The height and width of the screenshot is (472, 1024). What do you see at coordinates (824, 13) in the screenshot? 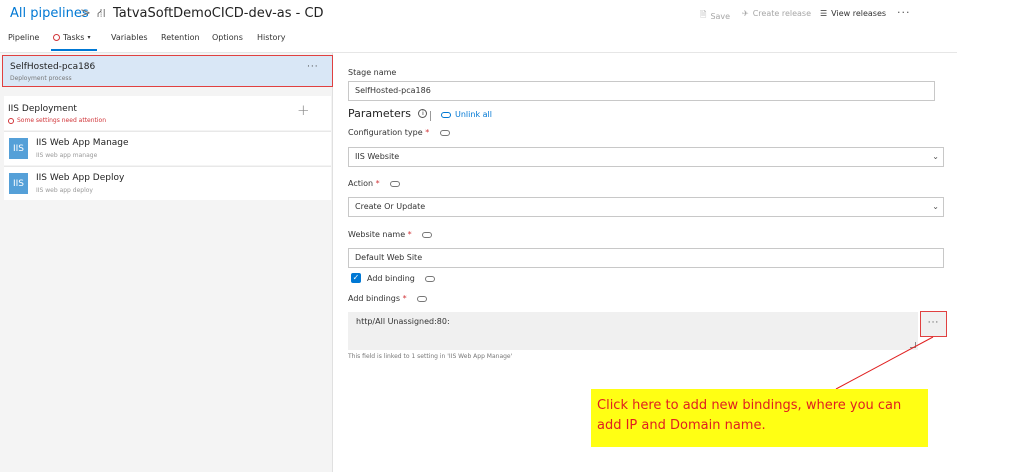
I see `list-icon: ☰` at bounding box center [824, 13].